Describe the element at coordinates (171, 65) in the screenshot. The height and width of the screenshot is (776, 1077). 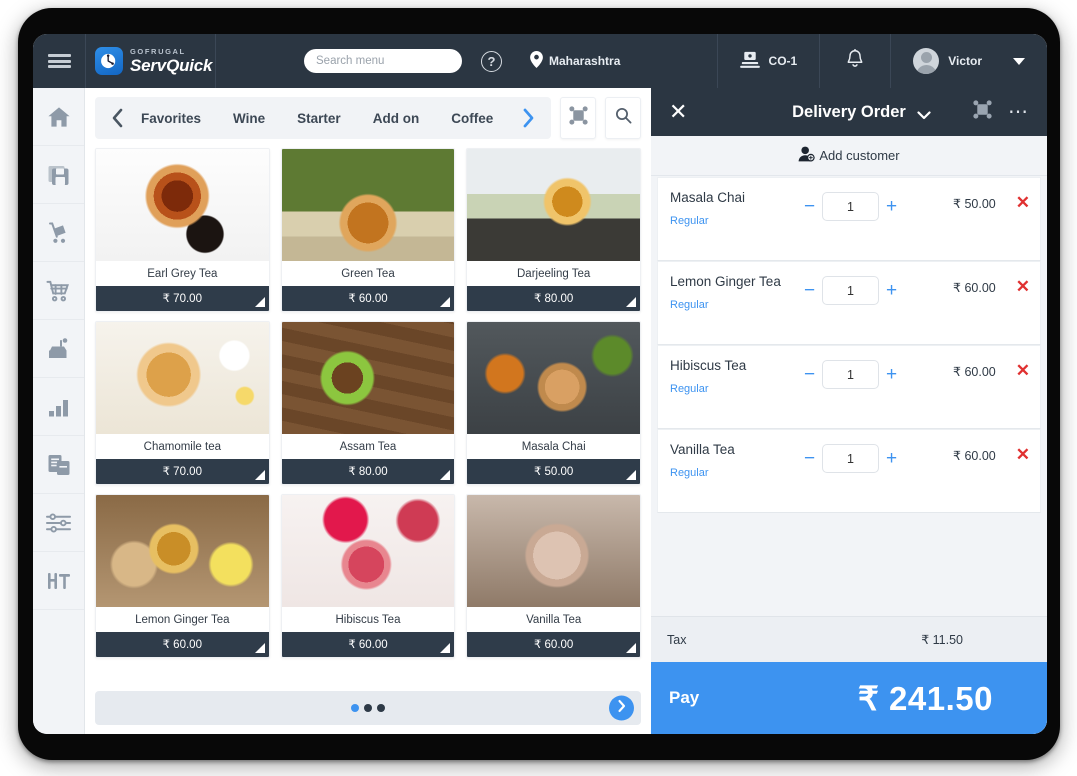
I see `brand-name: ServQuick` at that location.